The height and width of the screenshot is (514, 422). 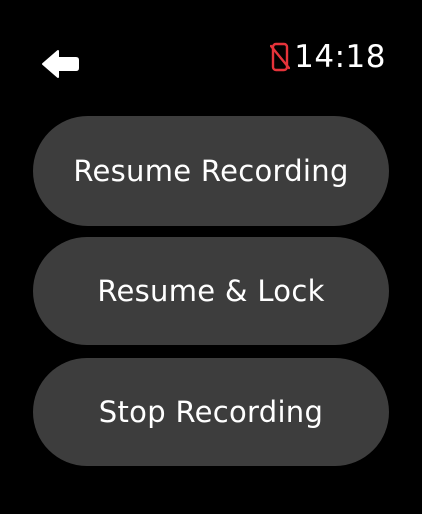 I want to click on arrow-left-icon, so click(x=60, y=64).